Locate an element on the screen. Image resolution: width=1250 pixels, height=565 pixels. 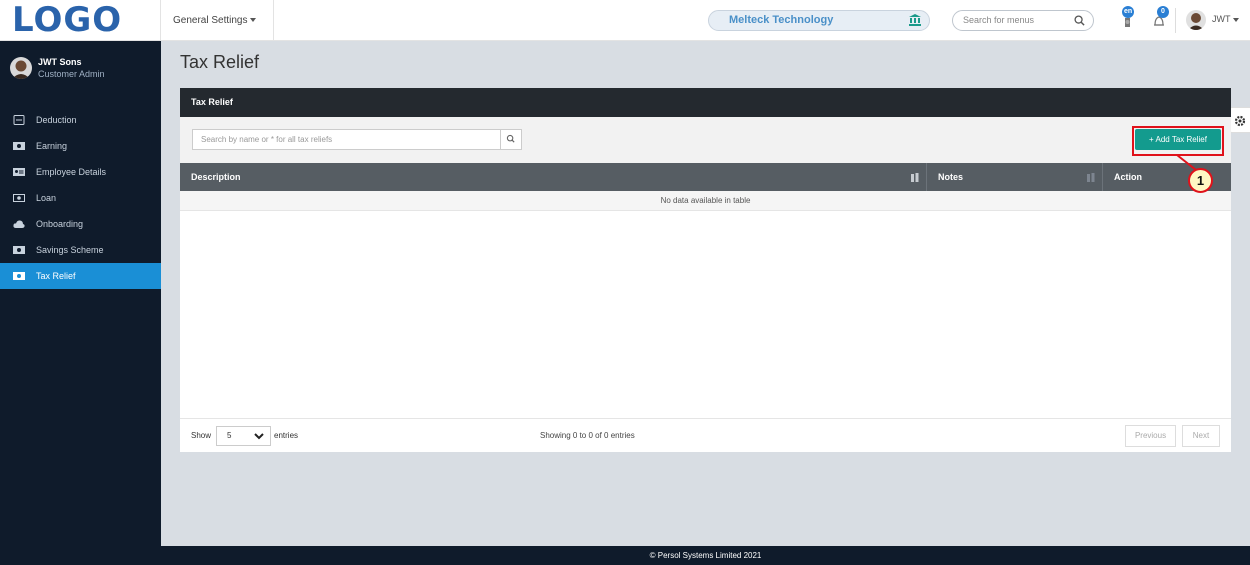
page-title: Tax Relief is located at coordinates (220, 62).